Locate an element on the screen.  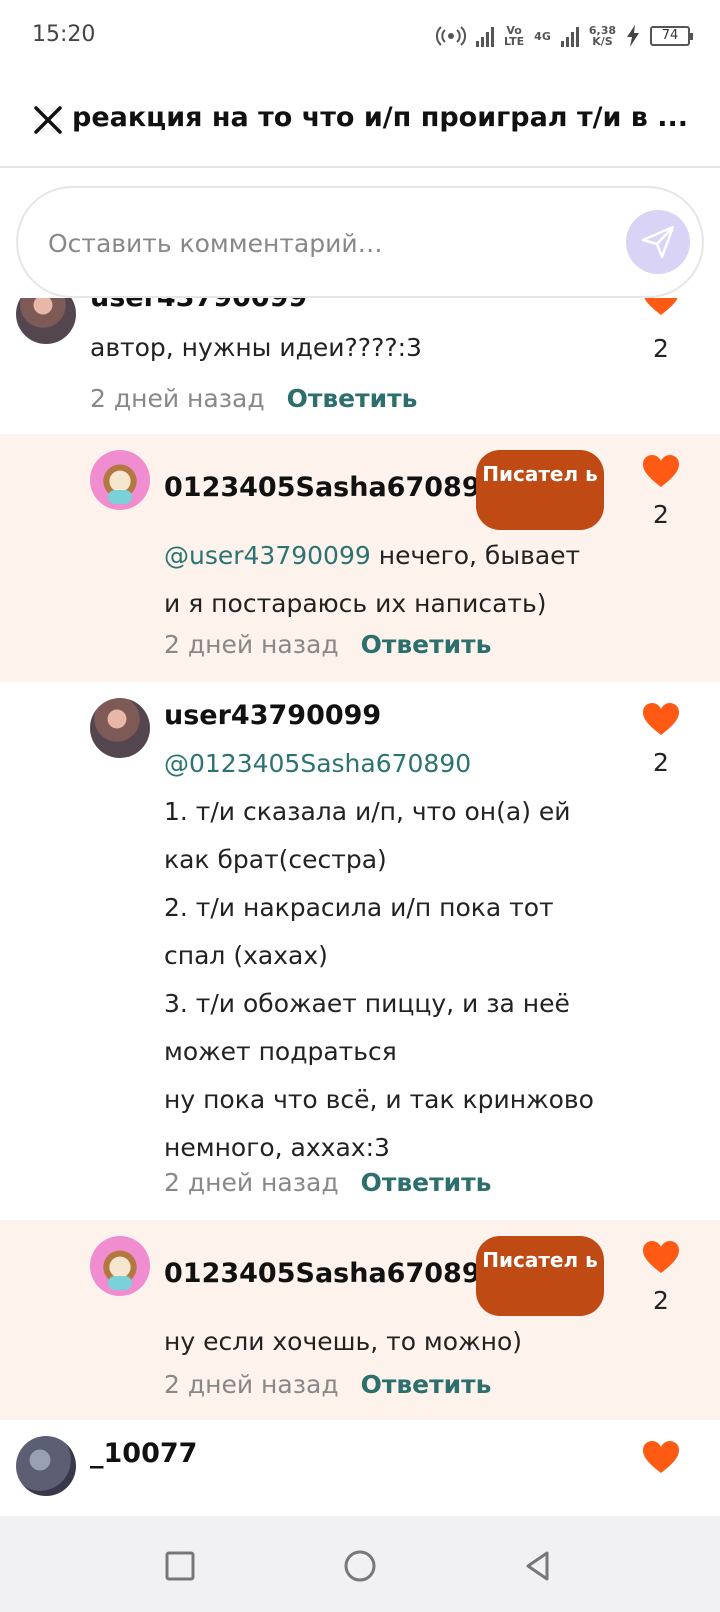
signal-2-icon is located at coordinates (569, 36).